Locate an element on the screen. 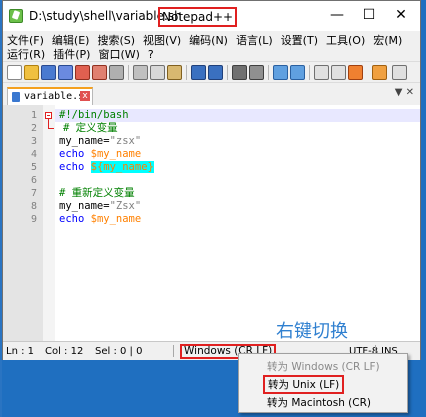  annotation-right-click-switch: 右键切换 is located at coordinates (312, 331).